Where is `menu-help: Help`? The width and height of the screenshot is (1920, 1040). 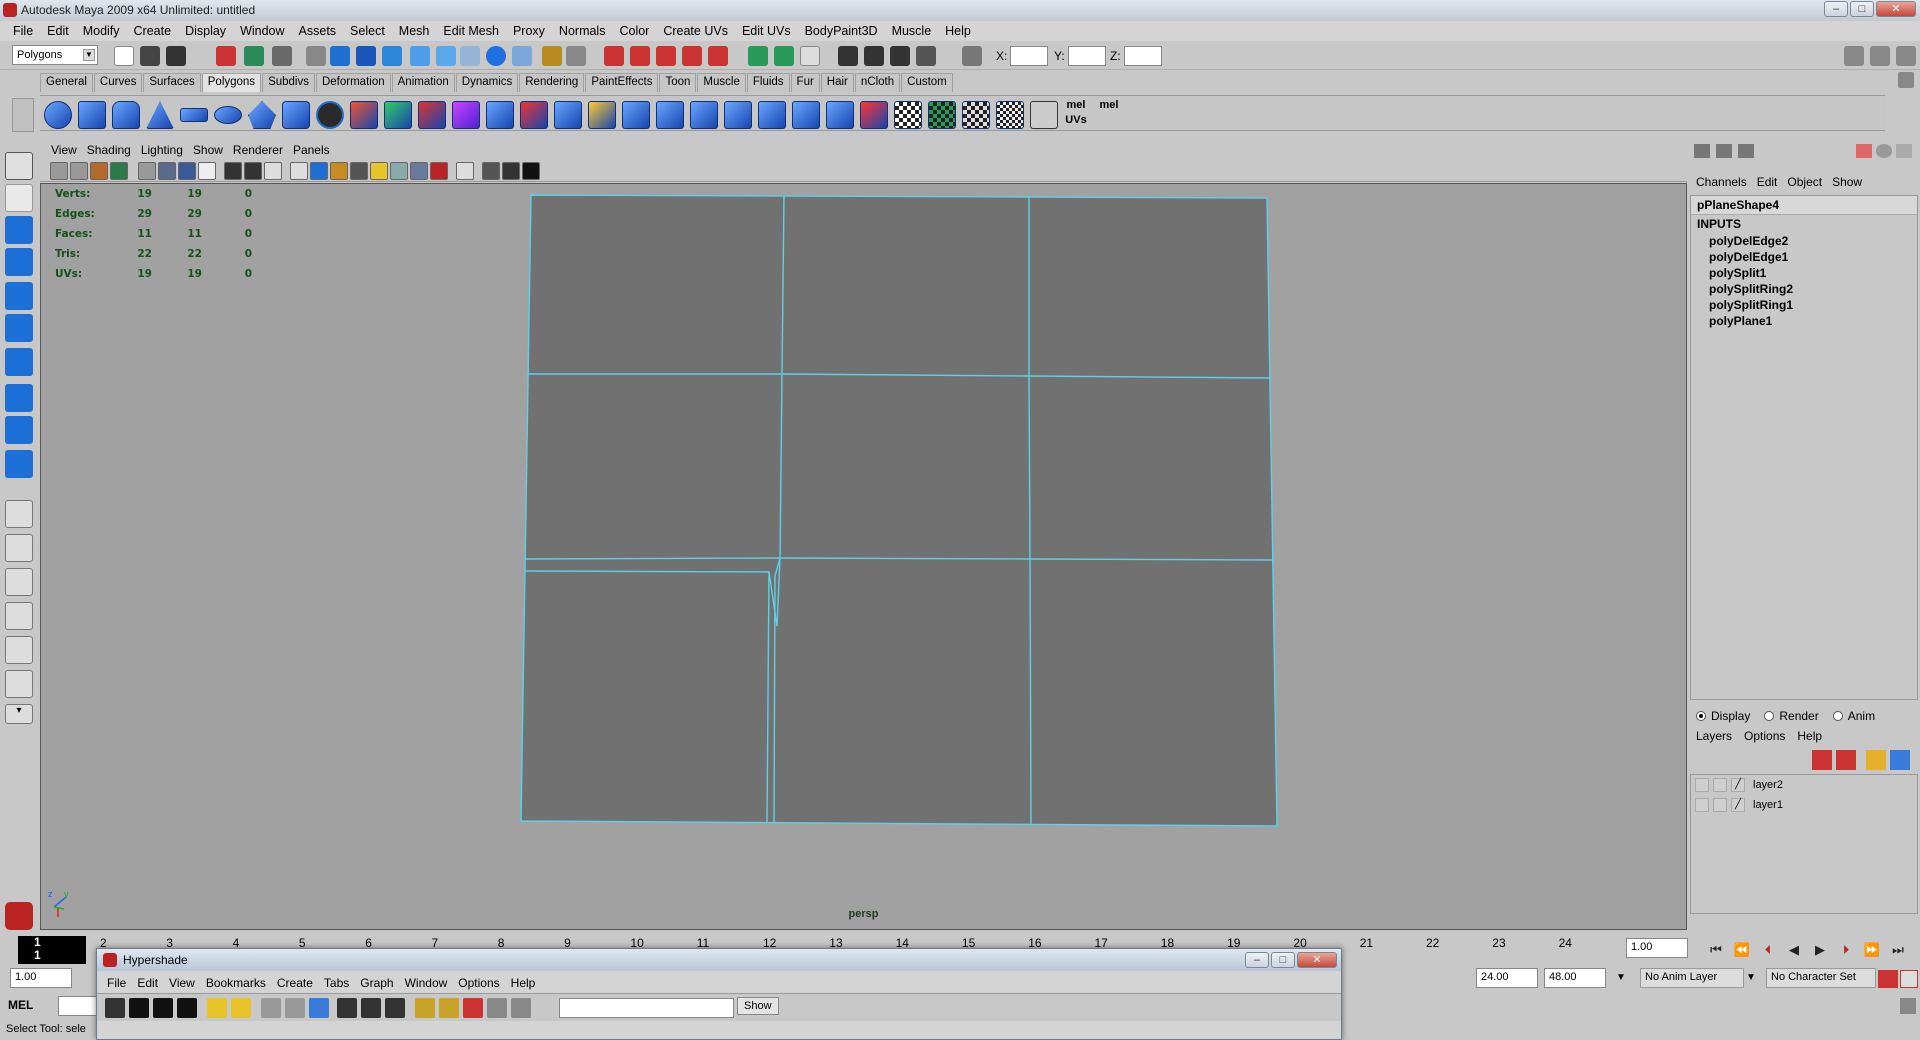
menu-help: Help is located at coordinates (958, 31).